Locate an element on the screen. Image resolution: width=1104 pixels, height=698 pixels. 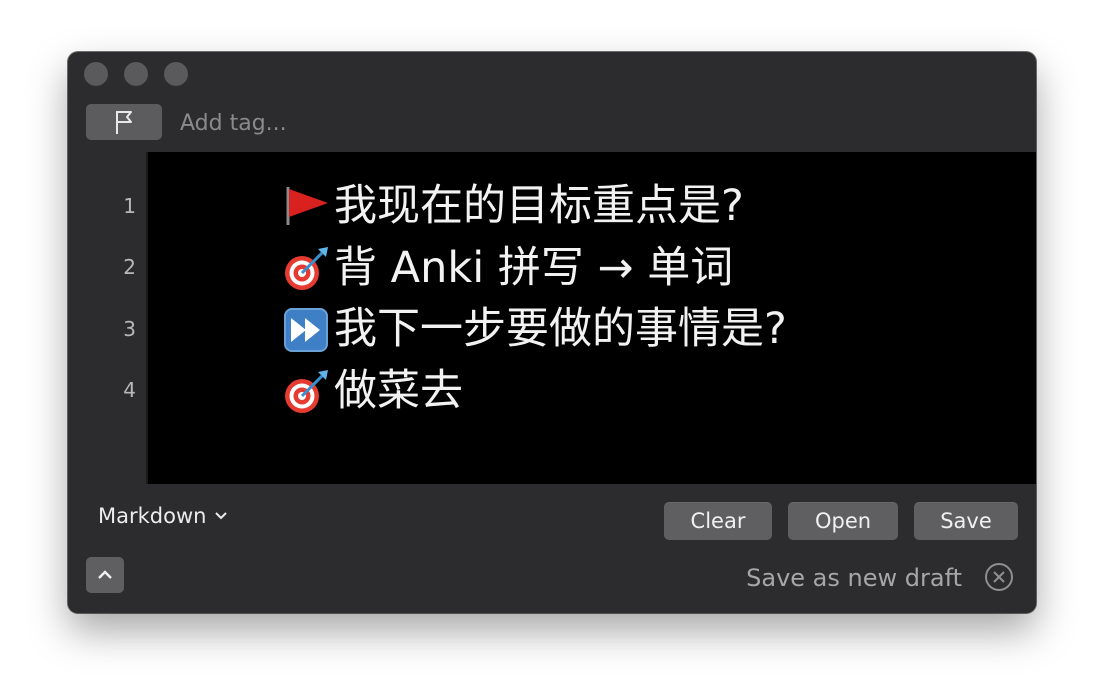
clear-button: Clear is located at coordinates (718, 521).